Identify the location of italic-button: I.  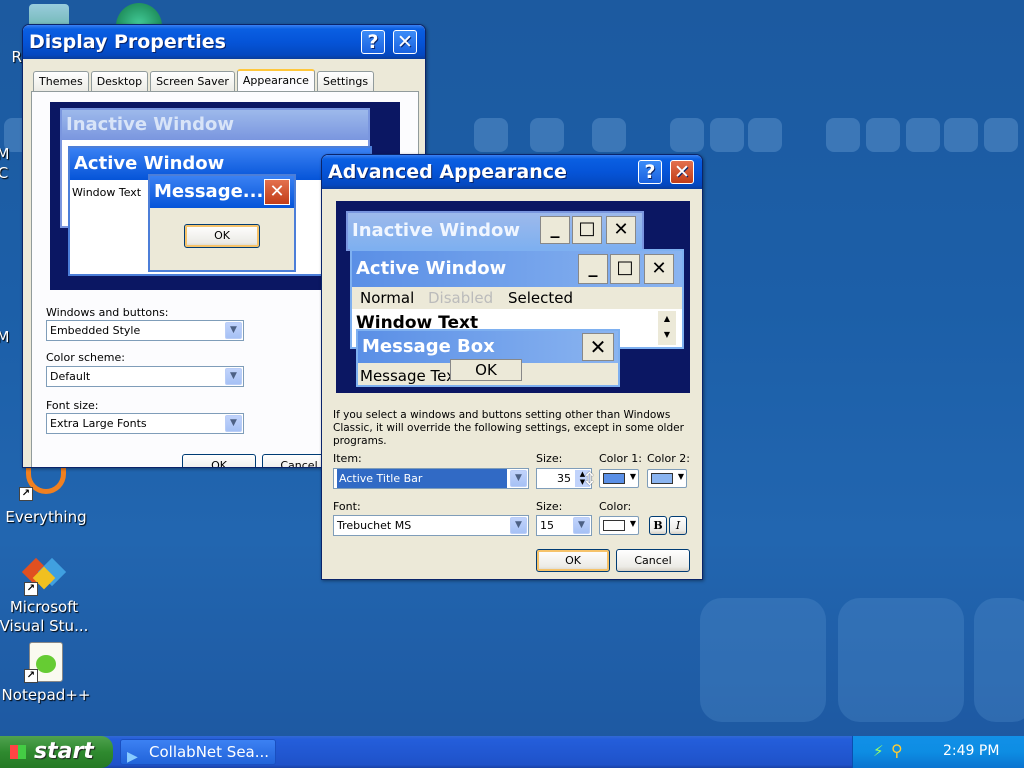
(678, 525).